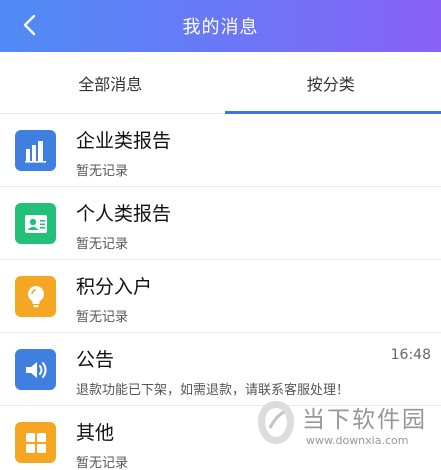 The image size is (441, 470). What do you see at coordinates (35, 150) in the screenshot?
I see `building-icon` at bounding box center [35, 150].